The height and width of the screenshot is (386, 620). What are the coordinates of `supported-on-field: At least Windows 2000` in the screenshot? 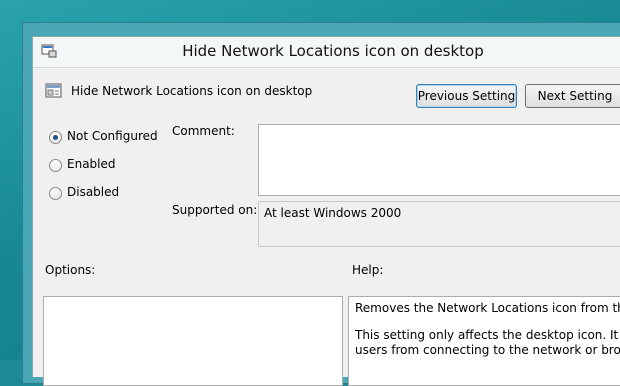 It's located at (439, 224).